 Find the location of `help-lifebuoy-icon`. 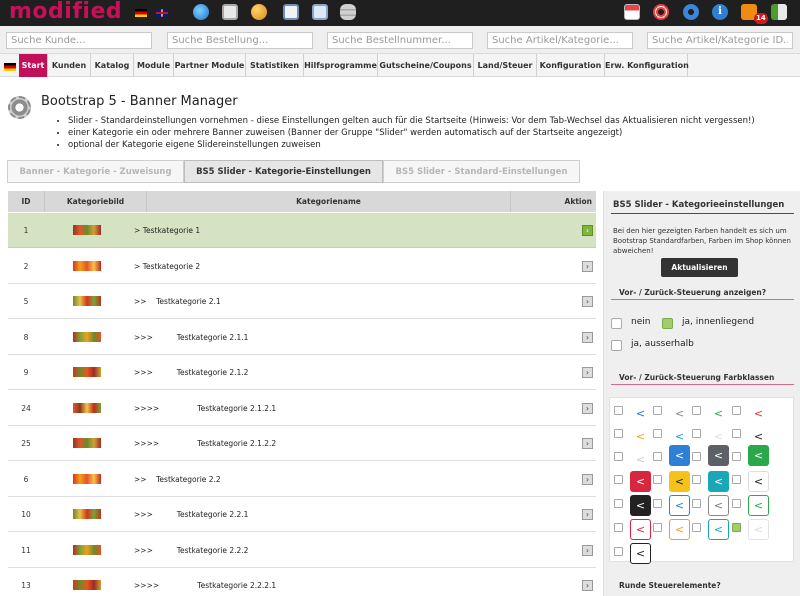

help-lifebuoy-icon is located at coordinates (661, 12).